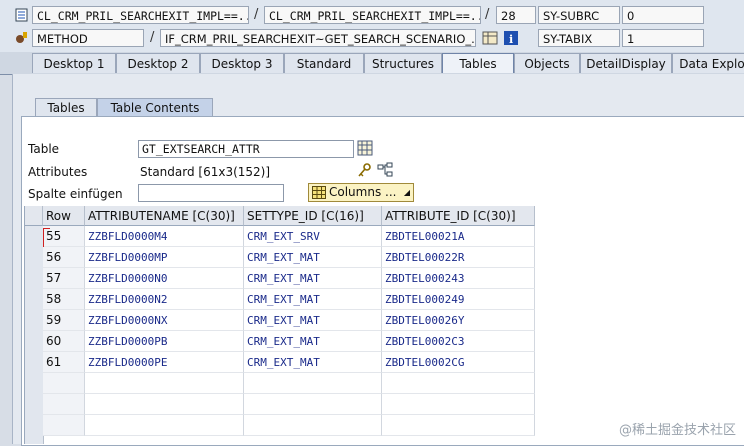 This screenshot has height=446, width=744. What do you see at coordinates (246, 149) in the screenshot?
I see `table-name-input: GT_EXTSEARCH_ATTR` at bounding box center [246, 149].